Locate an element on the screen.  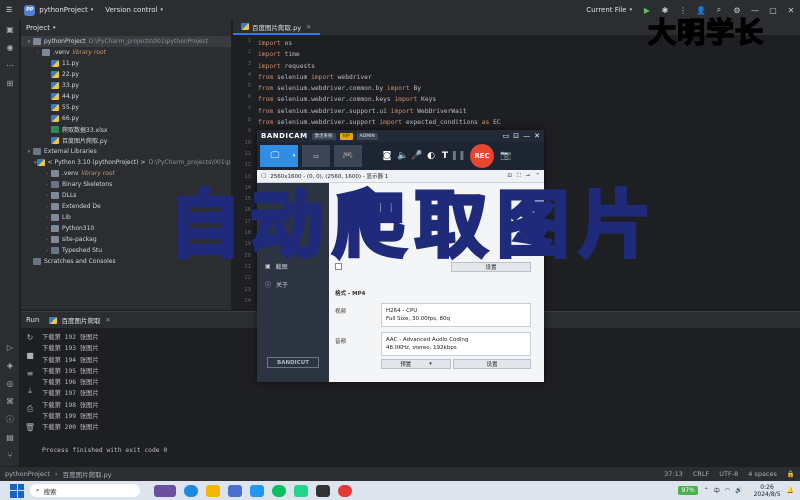
mode-dropdown: ▾ is located at coordinates (294, 156).